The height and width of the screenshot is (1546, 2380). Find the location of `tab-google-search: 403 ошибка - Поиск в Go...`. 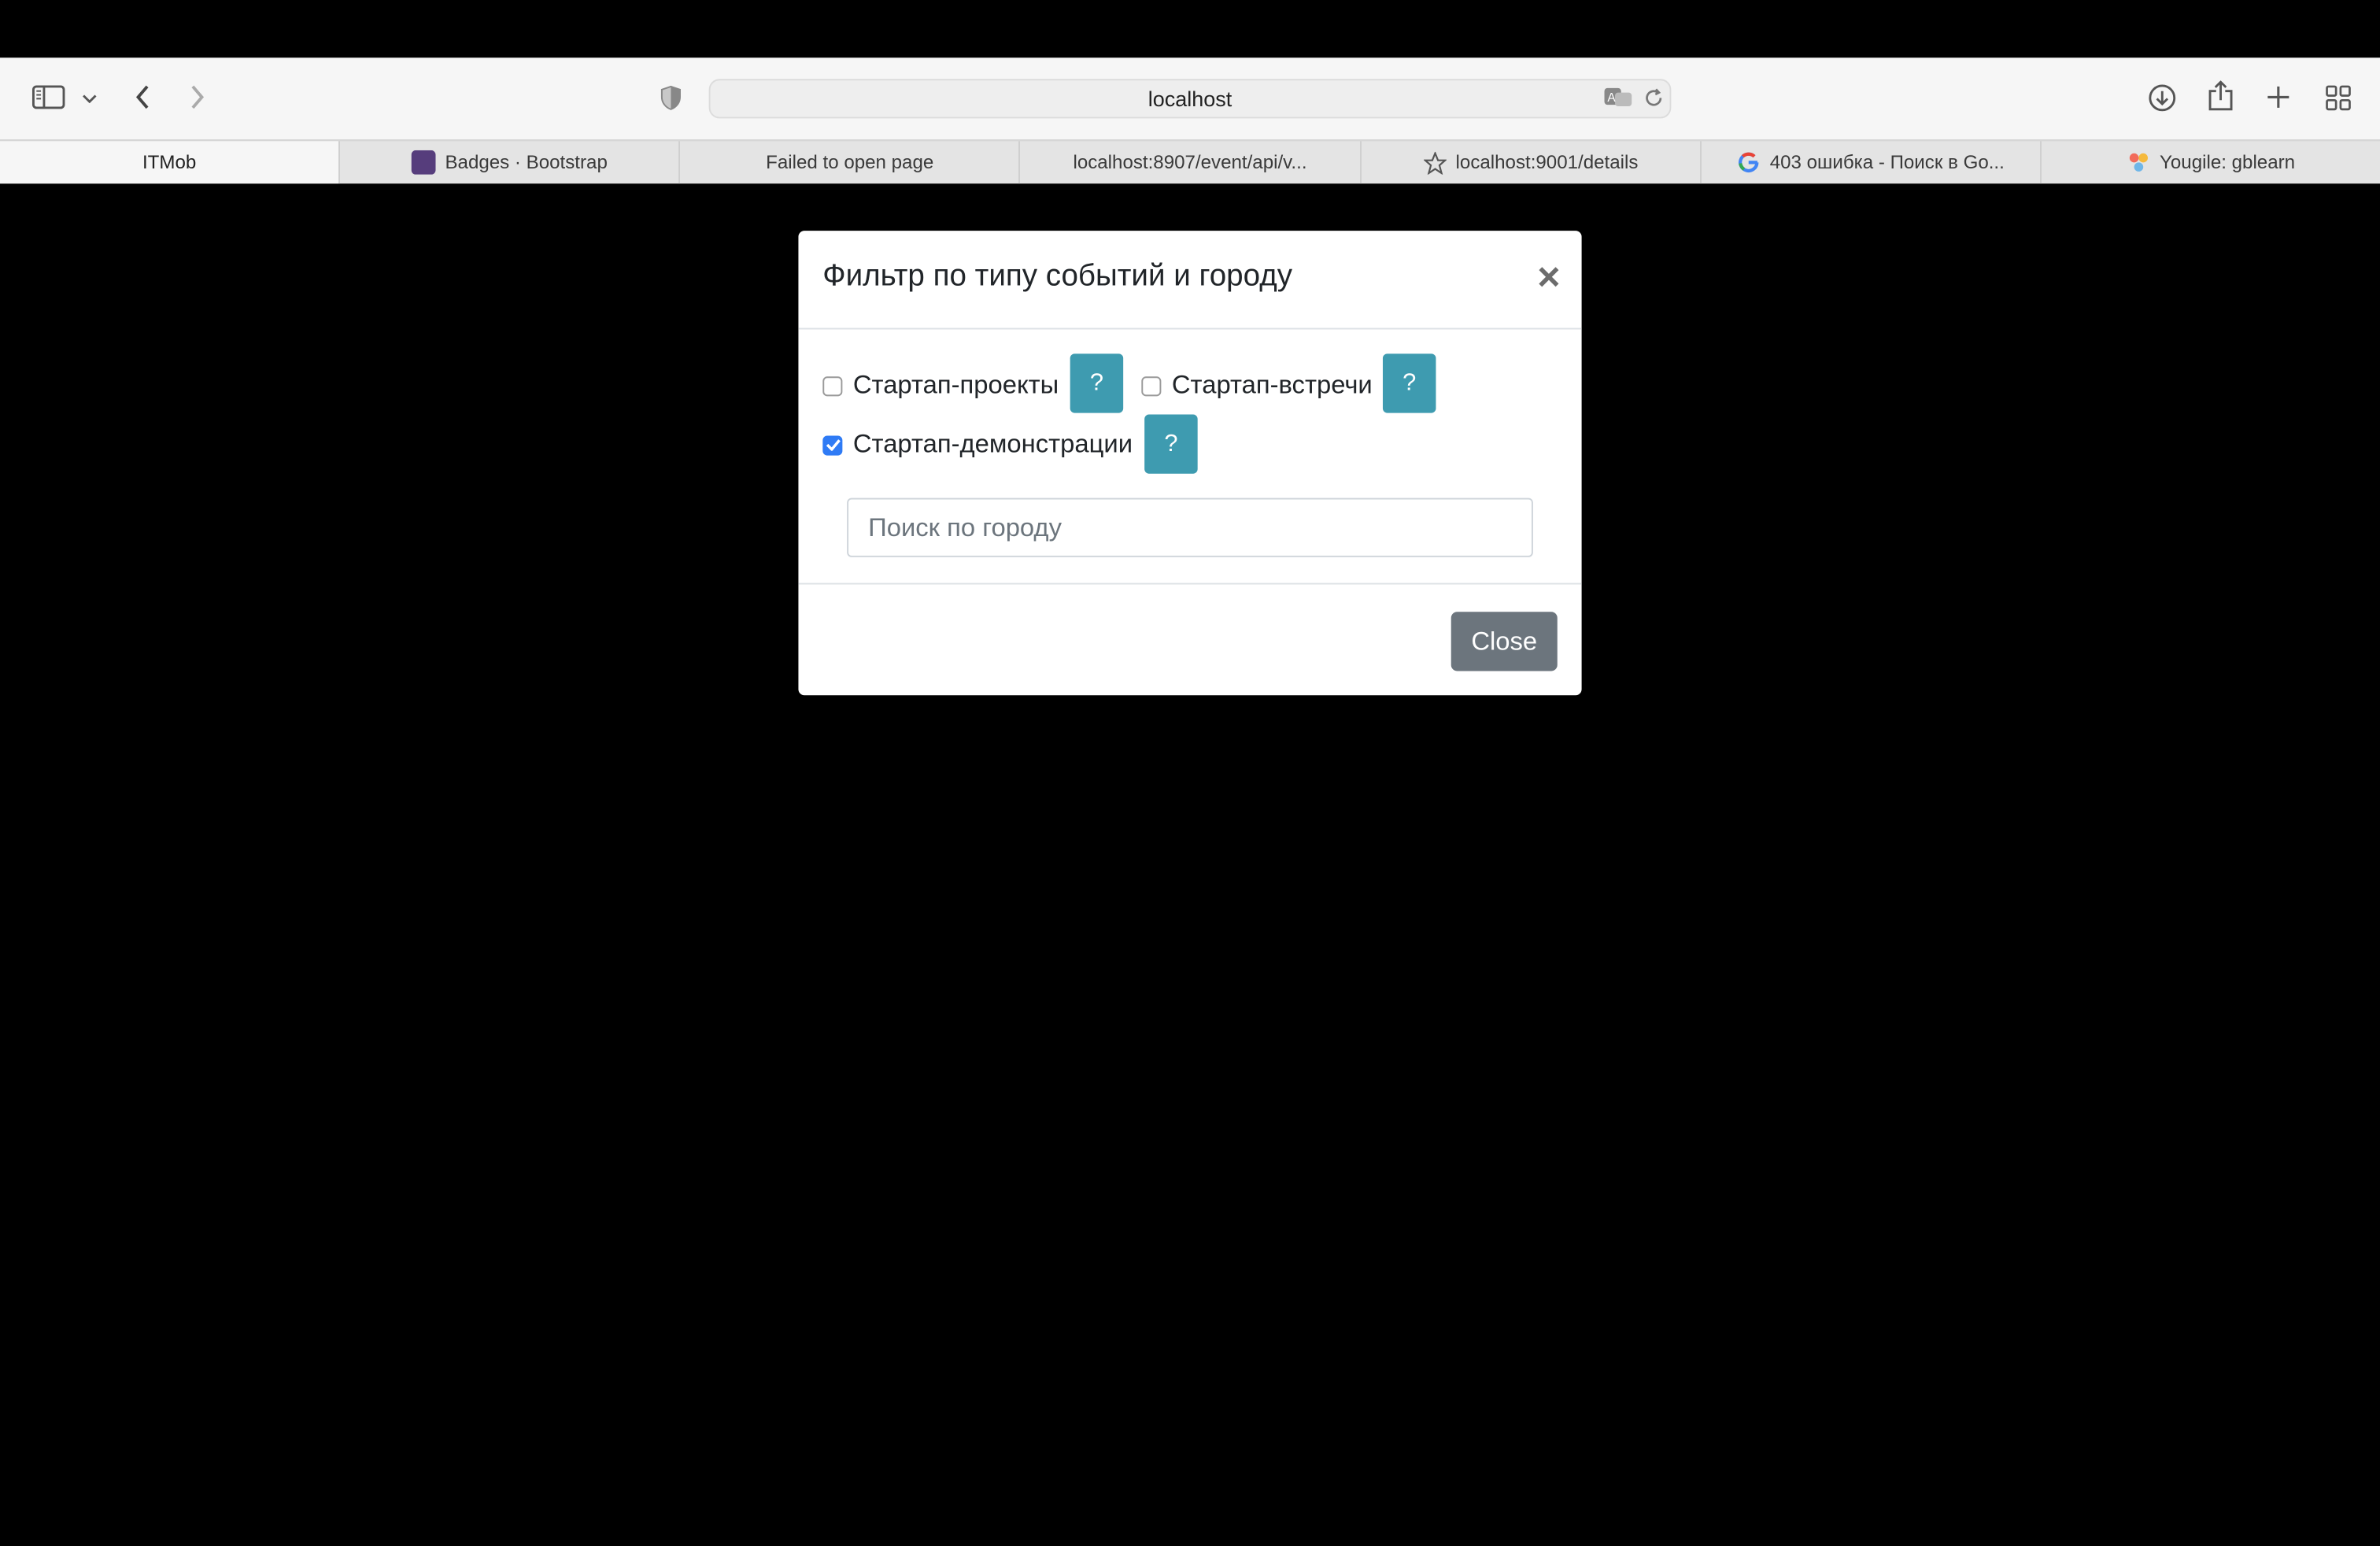

tab-google-search: 403 ошибка - Поиск в Go... is located at coordinates (1869, 163).